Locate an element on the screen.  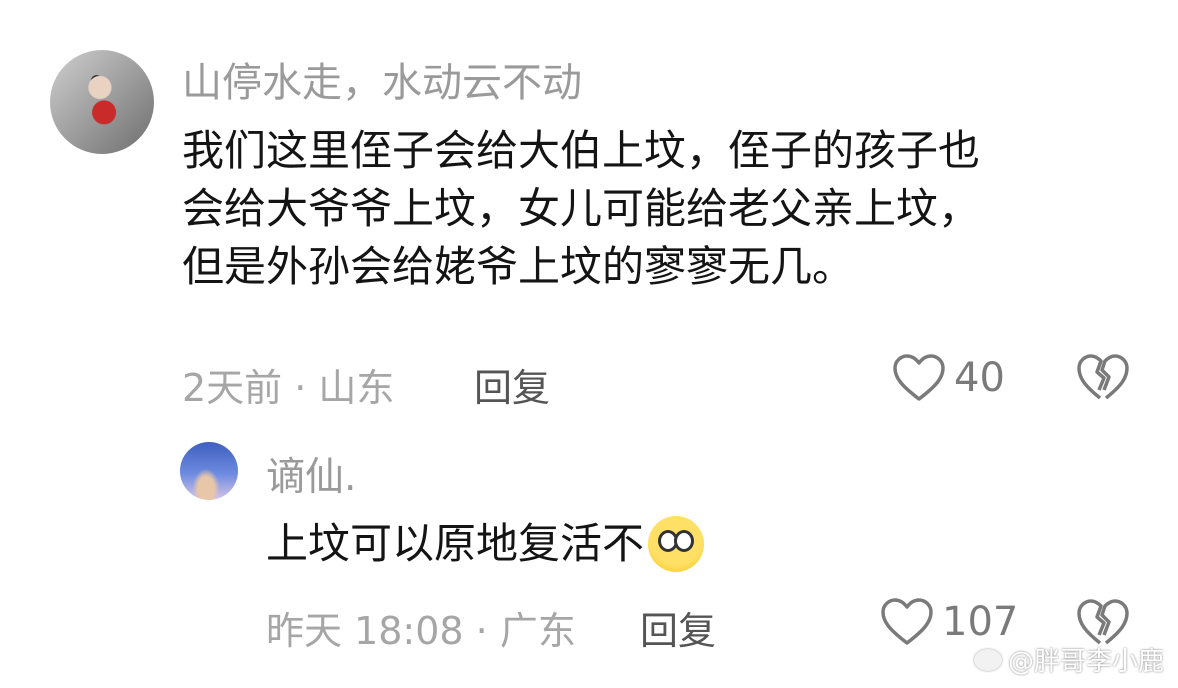
watermark: @胖哥李小鹿 is located at coordinates (1068, 659).